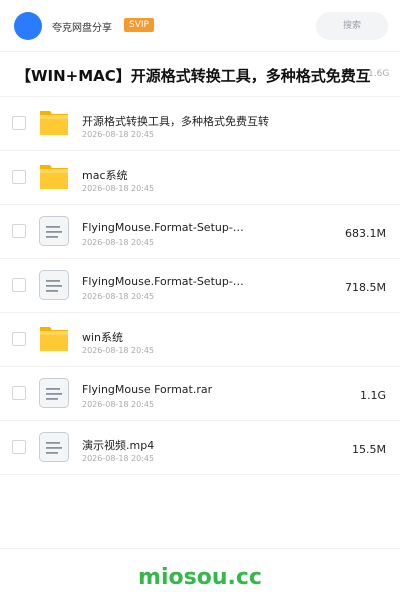  What do you see at coordinates (193, 76) in the screenshot?
I see `page-title: 【WIN+MAC】开源格式转换工具，多种格式免费互转` at bounding box center [193, 76].